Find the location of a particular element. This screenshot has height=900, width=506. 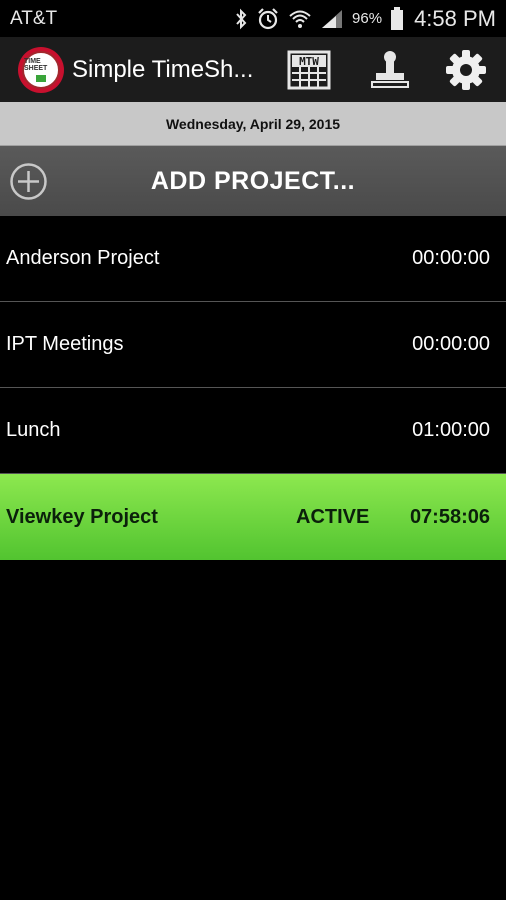

status-icons: 96% 4:58 PM is located at coordinates (365, 19).